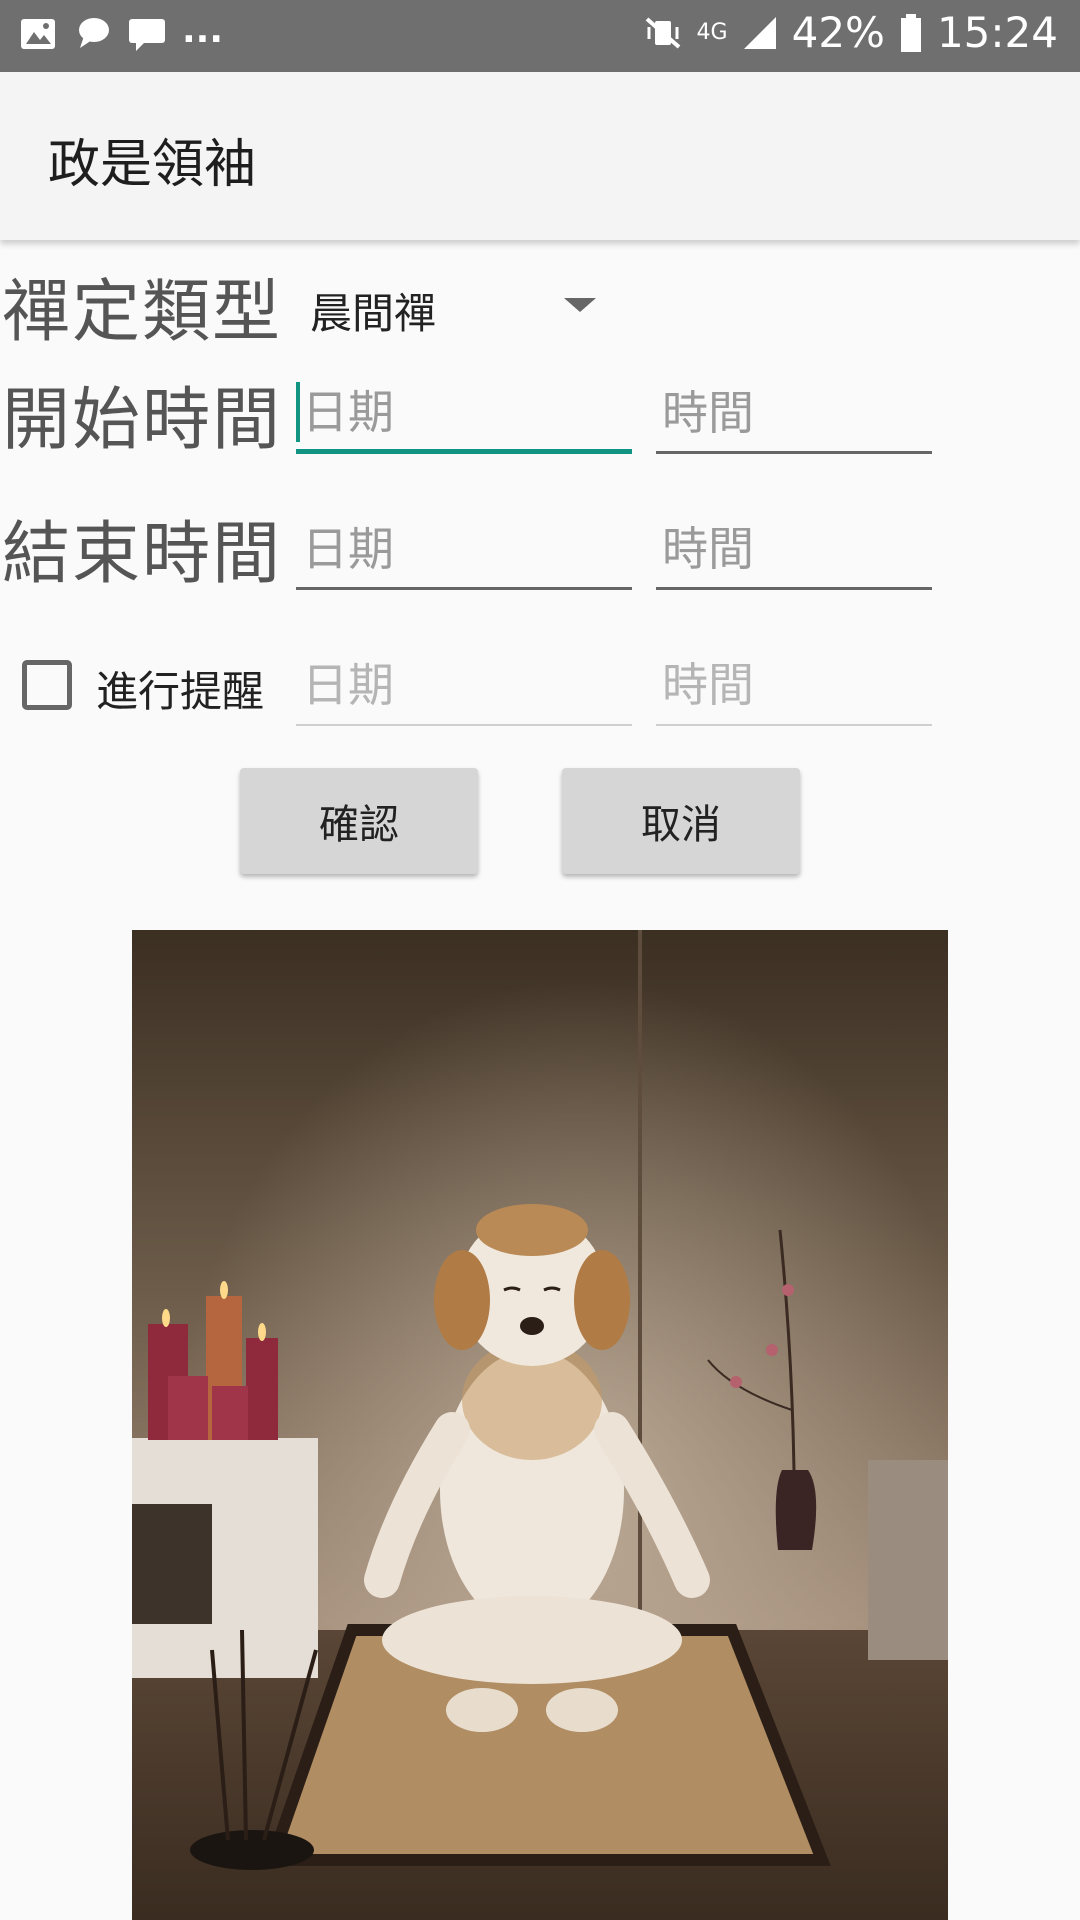 Image resolution: width=1080 pixels, height=1920 pixels. What do you see at coordinates (373, 313) in the screenshot?
I see `meditation-type-value: 晨間禪` at bounding box center [373, 313].